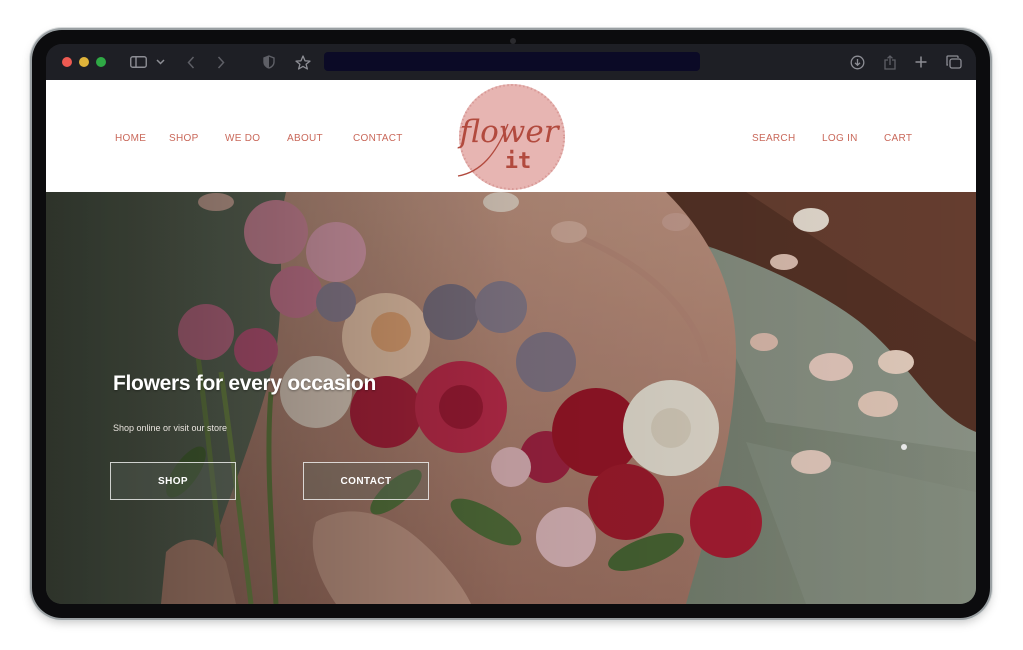 This screenshot has height=650, width=1023. I want to click on nav-cart: CART, so click(898, 138).